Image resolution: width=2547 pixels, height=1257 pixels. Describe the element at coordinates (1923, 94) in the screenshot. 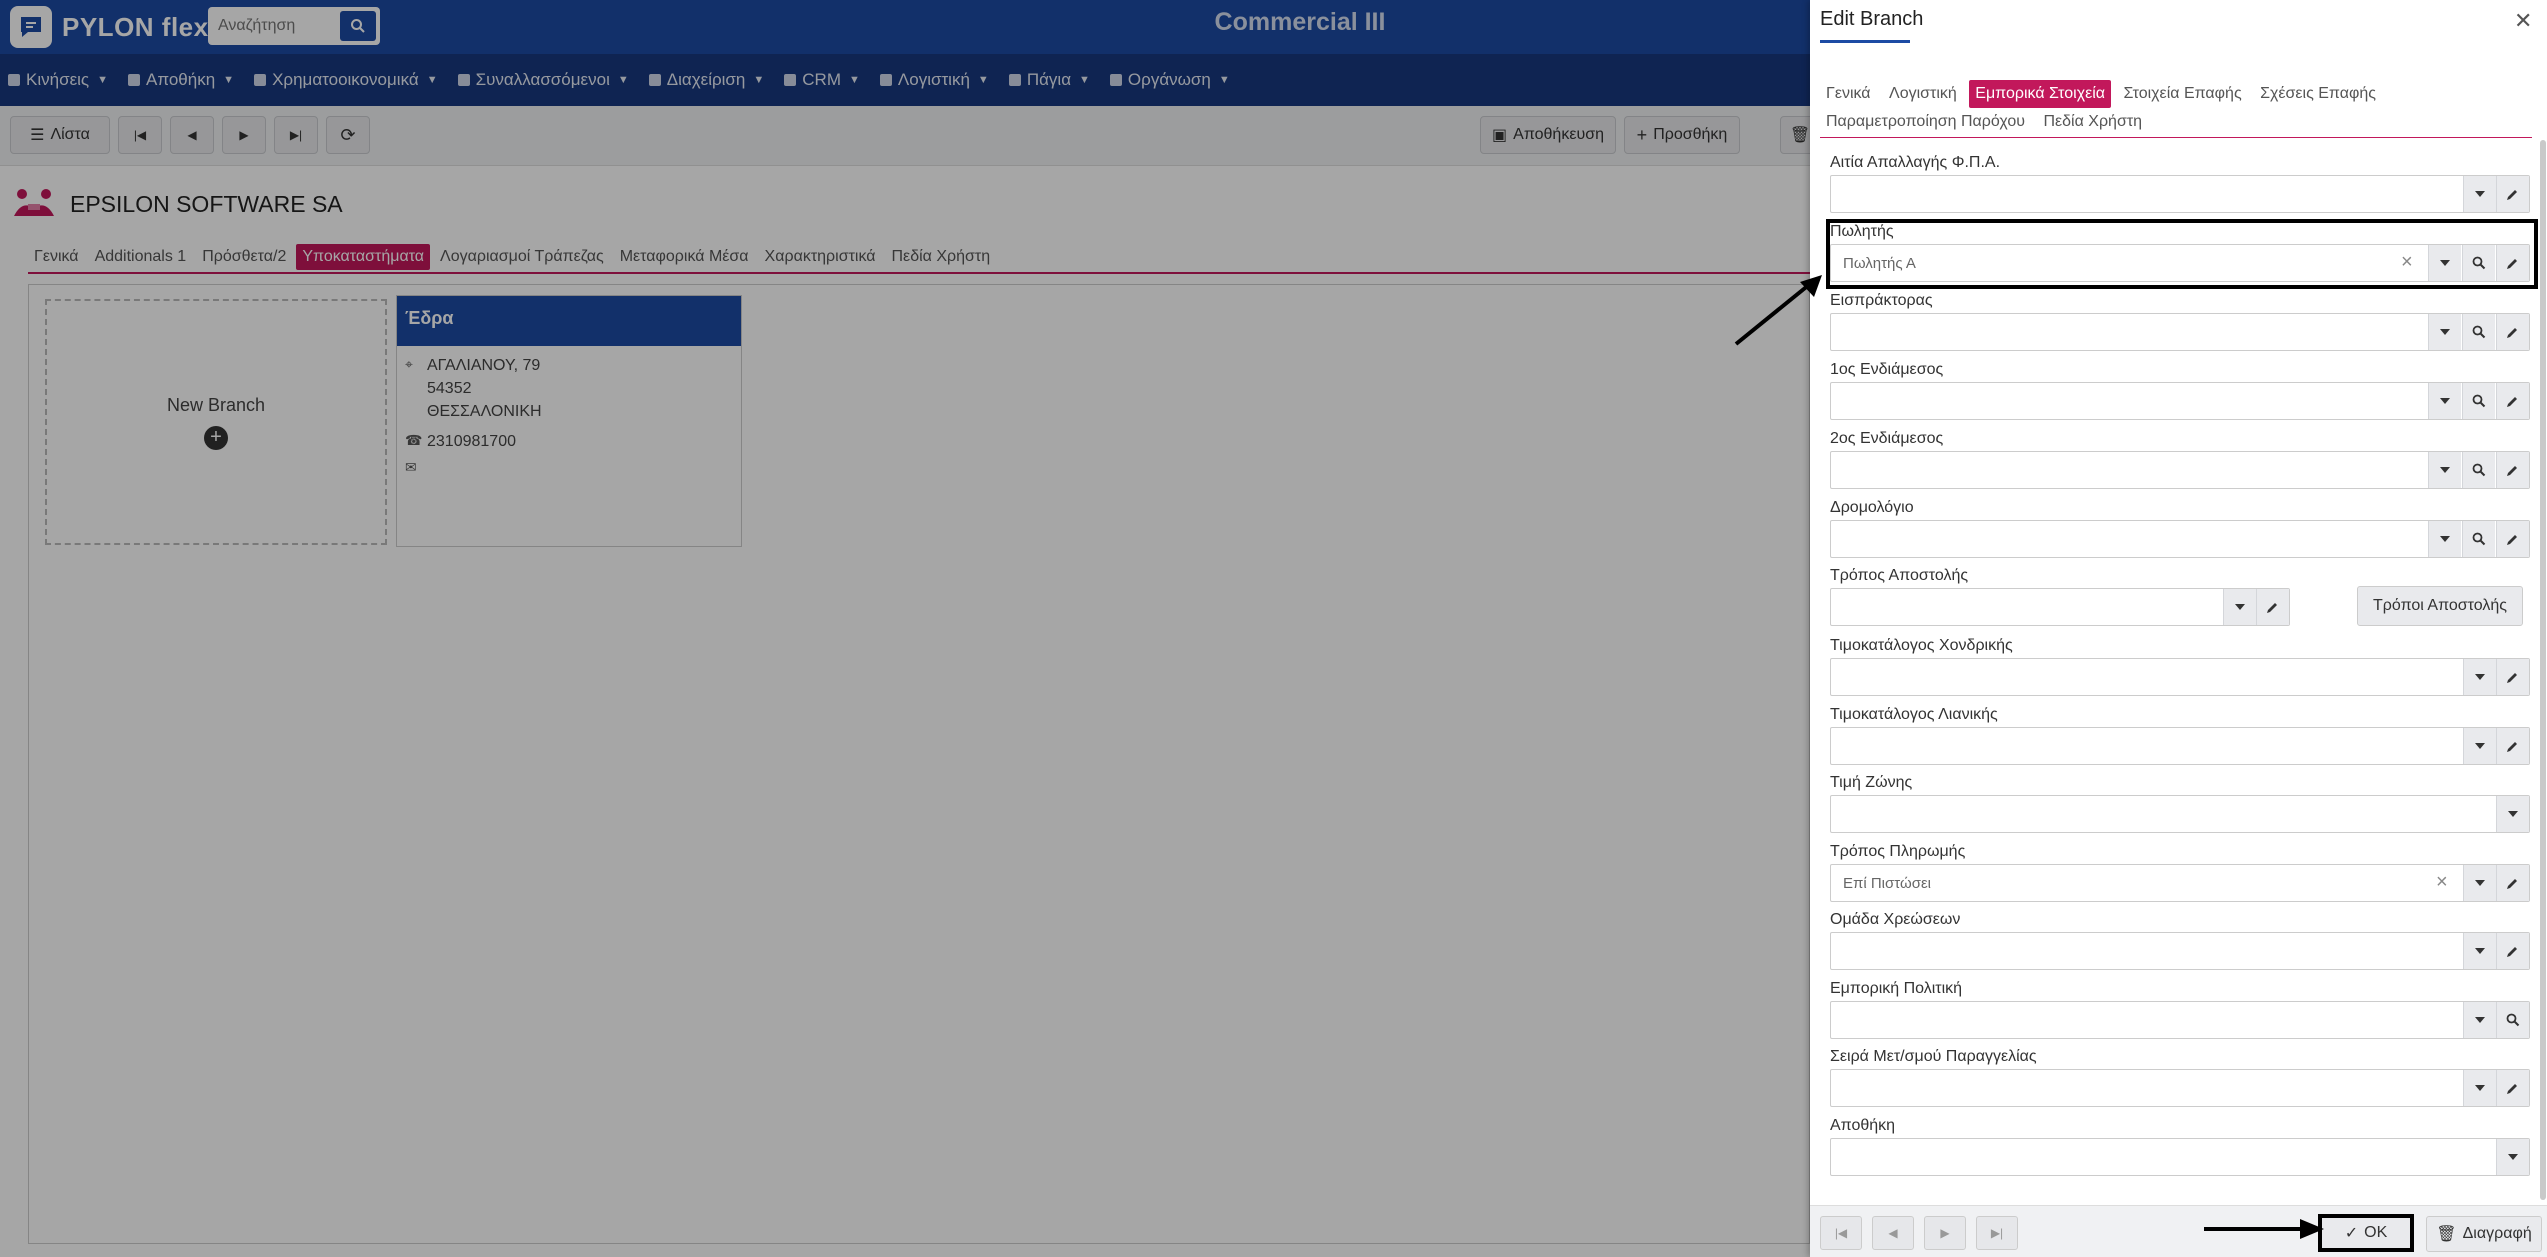

I see `panel-tab-accounting: Λογιστική` at that location.